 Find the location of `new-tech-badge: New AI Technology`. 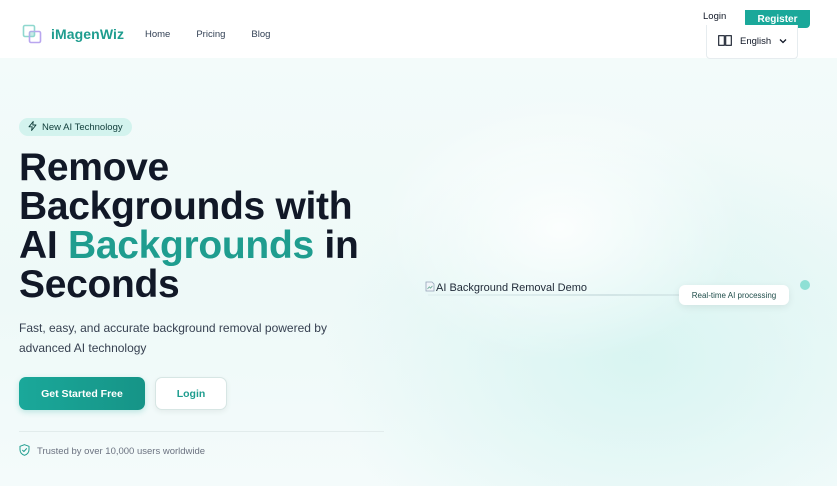

new-tech-badge: New AI Technology is located at coordinates (75, 127).